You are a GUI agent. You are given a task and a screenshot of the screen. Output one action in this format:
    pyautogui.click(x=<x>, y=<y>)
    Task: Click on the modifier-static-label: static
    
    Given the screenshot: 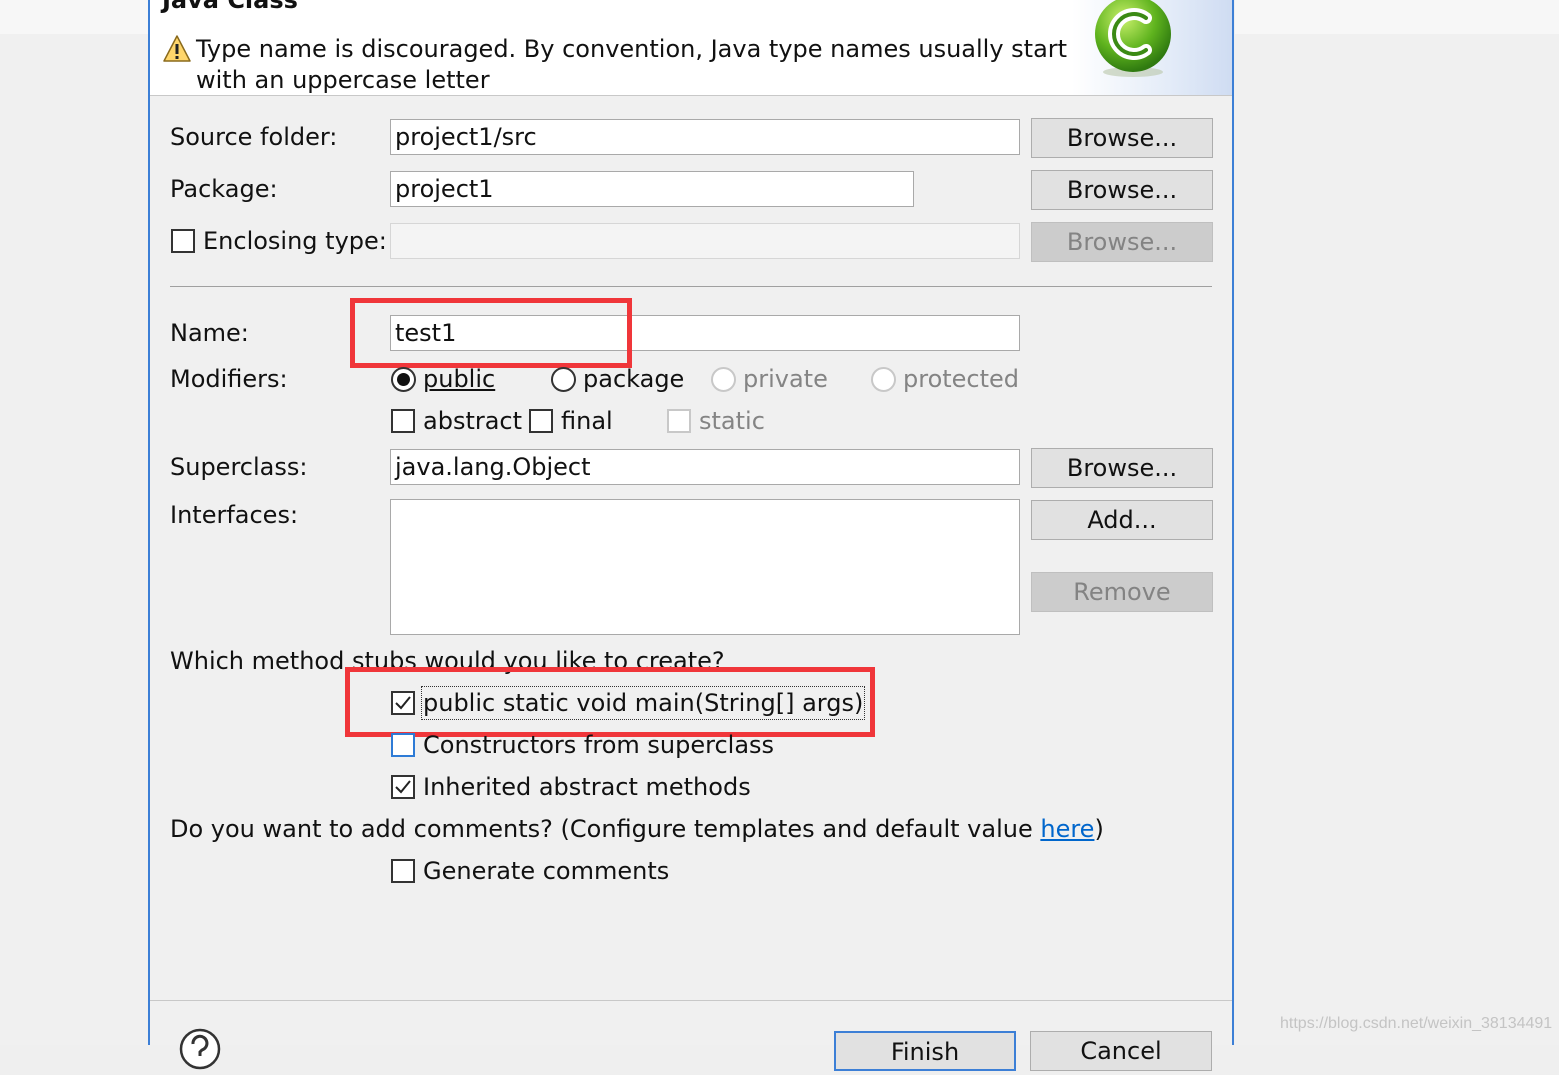 What is the action you would take?
    pyautogui.click(x=732, y=421)
    